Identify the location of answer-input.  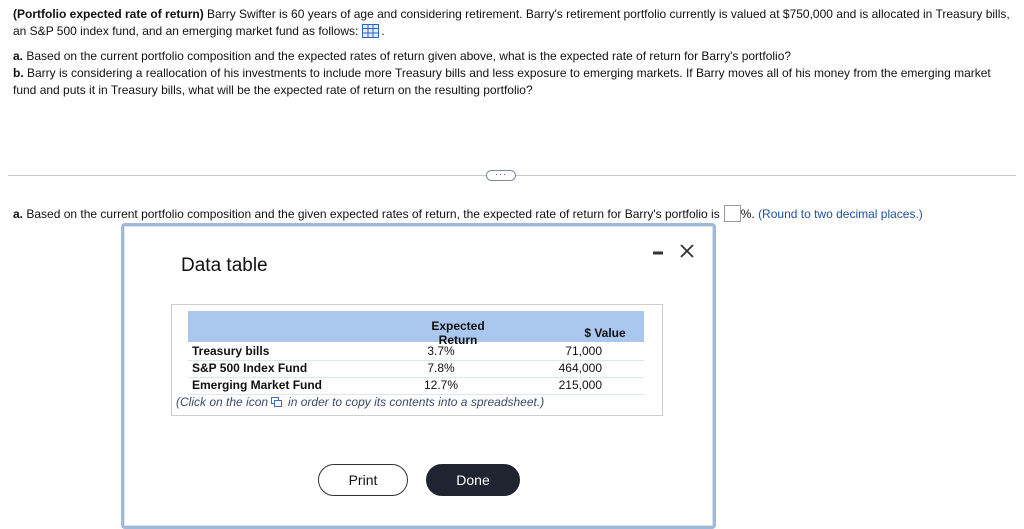
(732, 213).